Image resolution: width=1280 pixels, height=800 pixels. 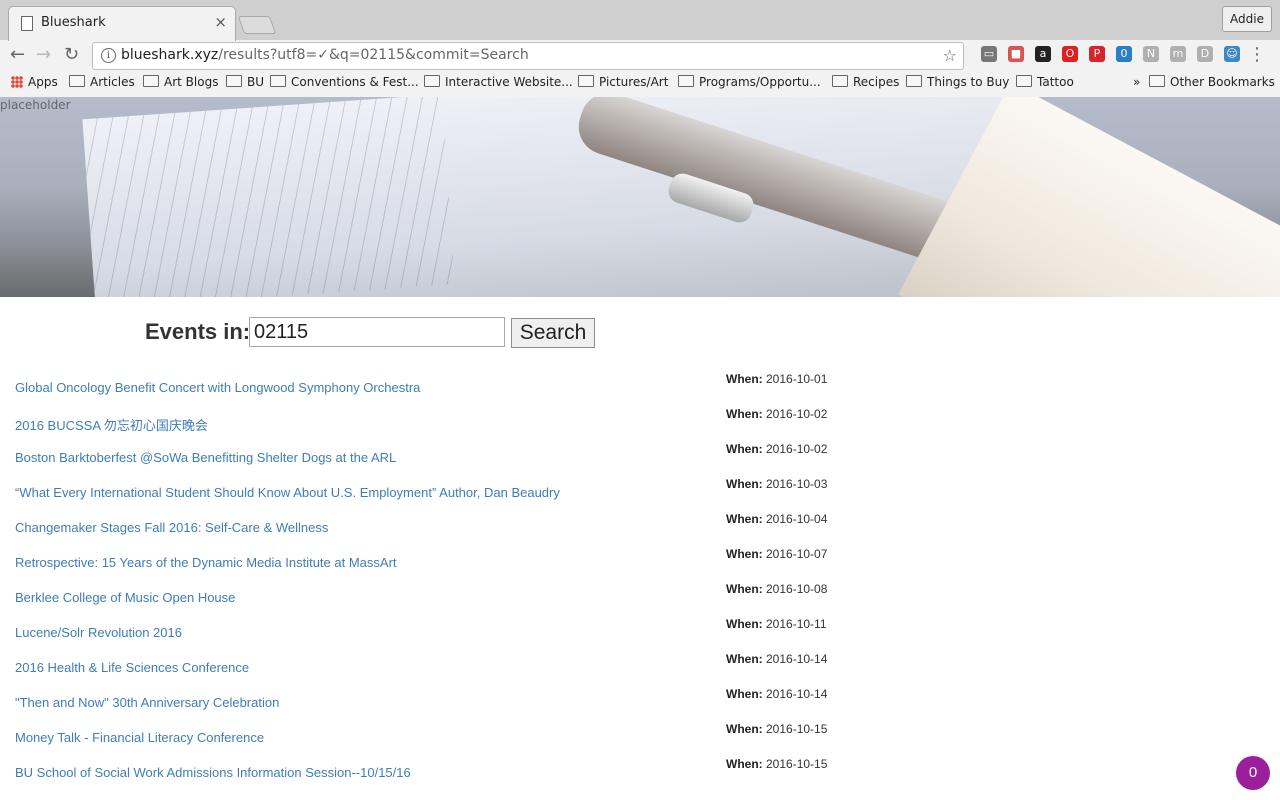 I want to click on apps-icon, so click(x=17, y=82).